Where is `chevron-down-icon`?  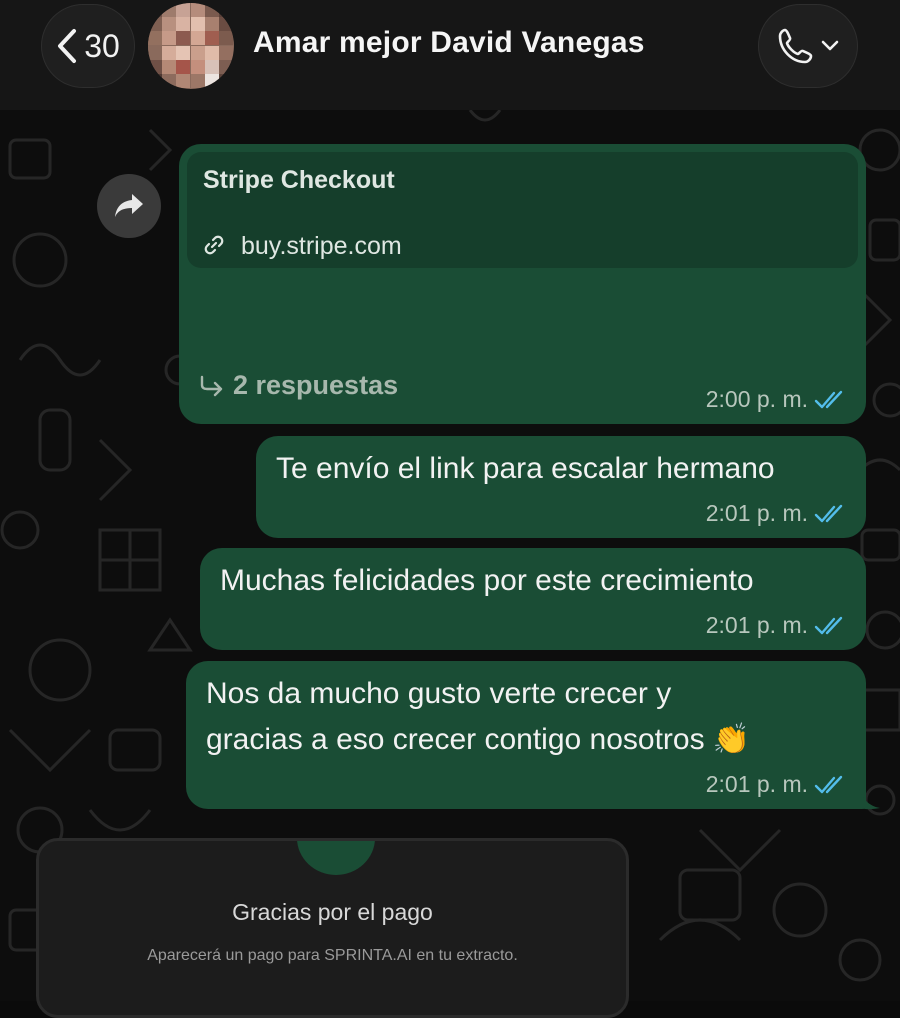 chevron-down-icon is located at coordinates (830, 45).